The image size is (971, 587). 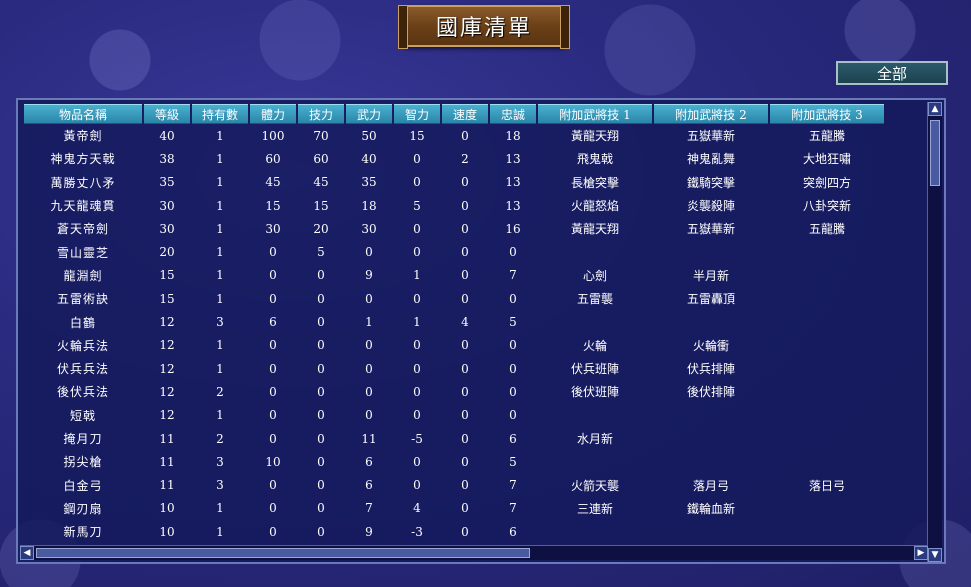 I want to click on horizontal-scroll-thumb, so click(x=283, y=553).